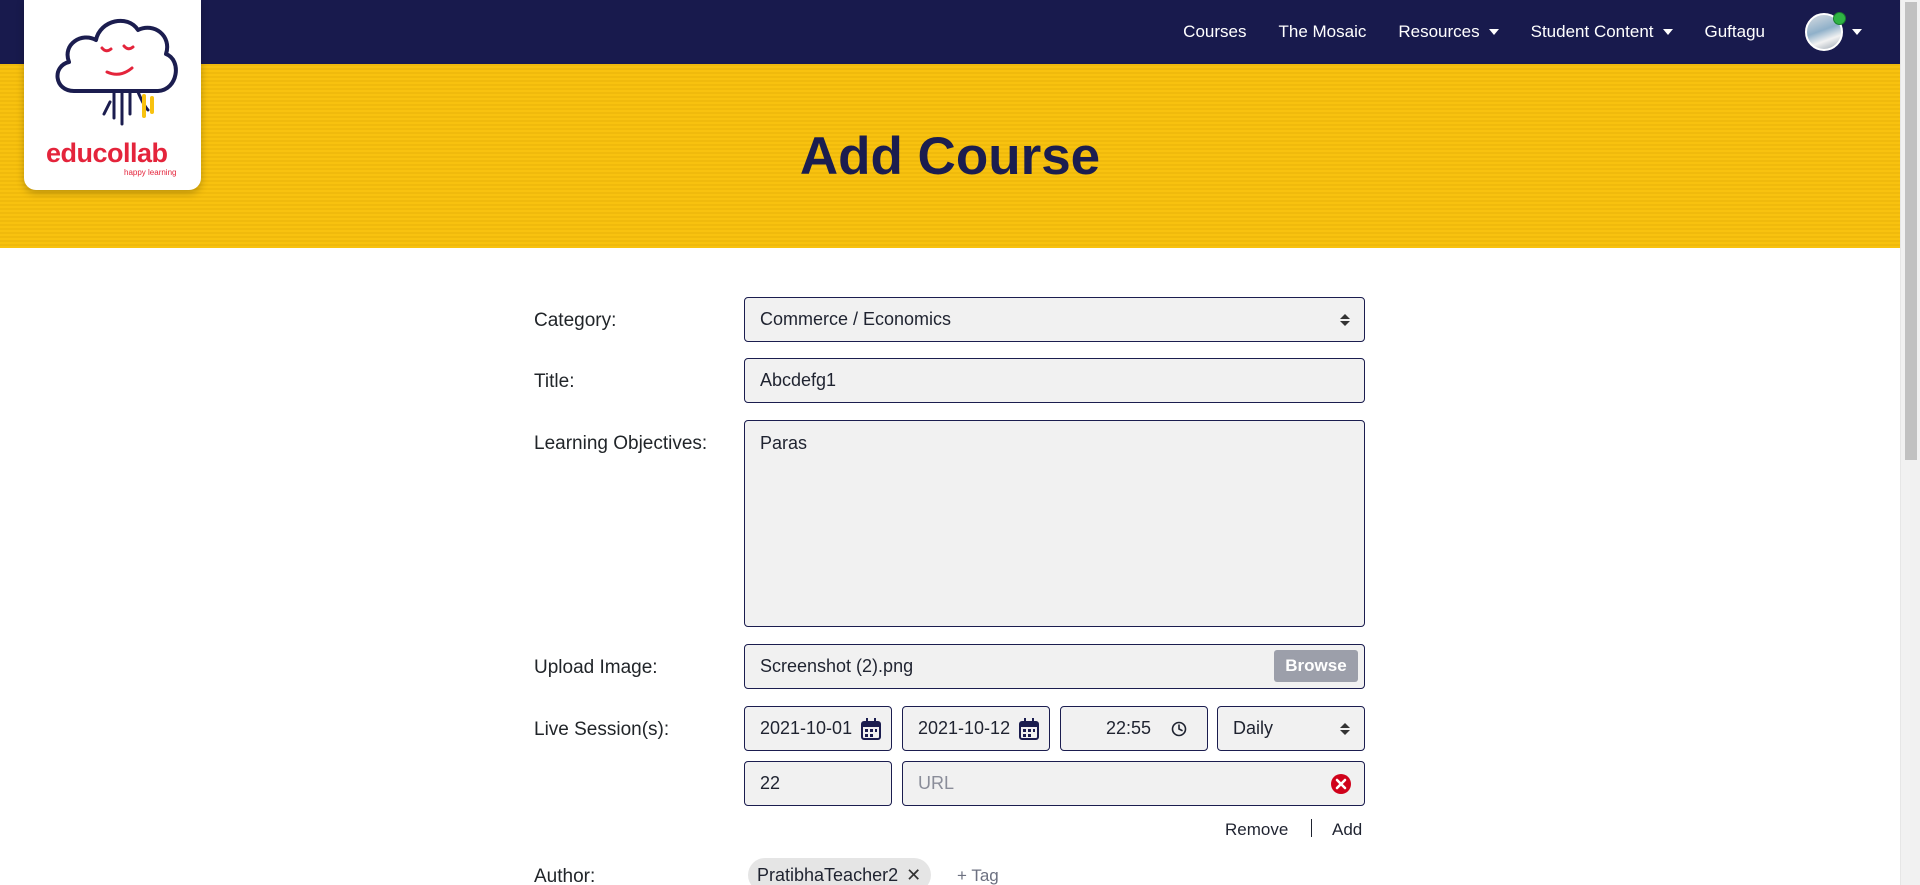  What do you see at coordinates (621, 443) in the screenshot?
I see `learning-objectives-label: Learning Objectives:` at bounding box center [621, 443].